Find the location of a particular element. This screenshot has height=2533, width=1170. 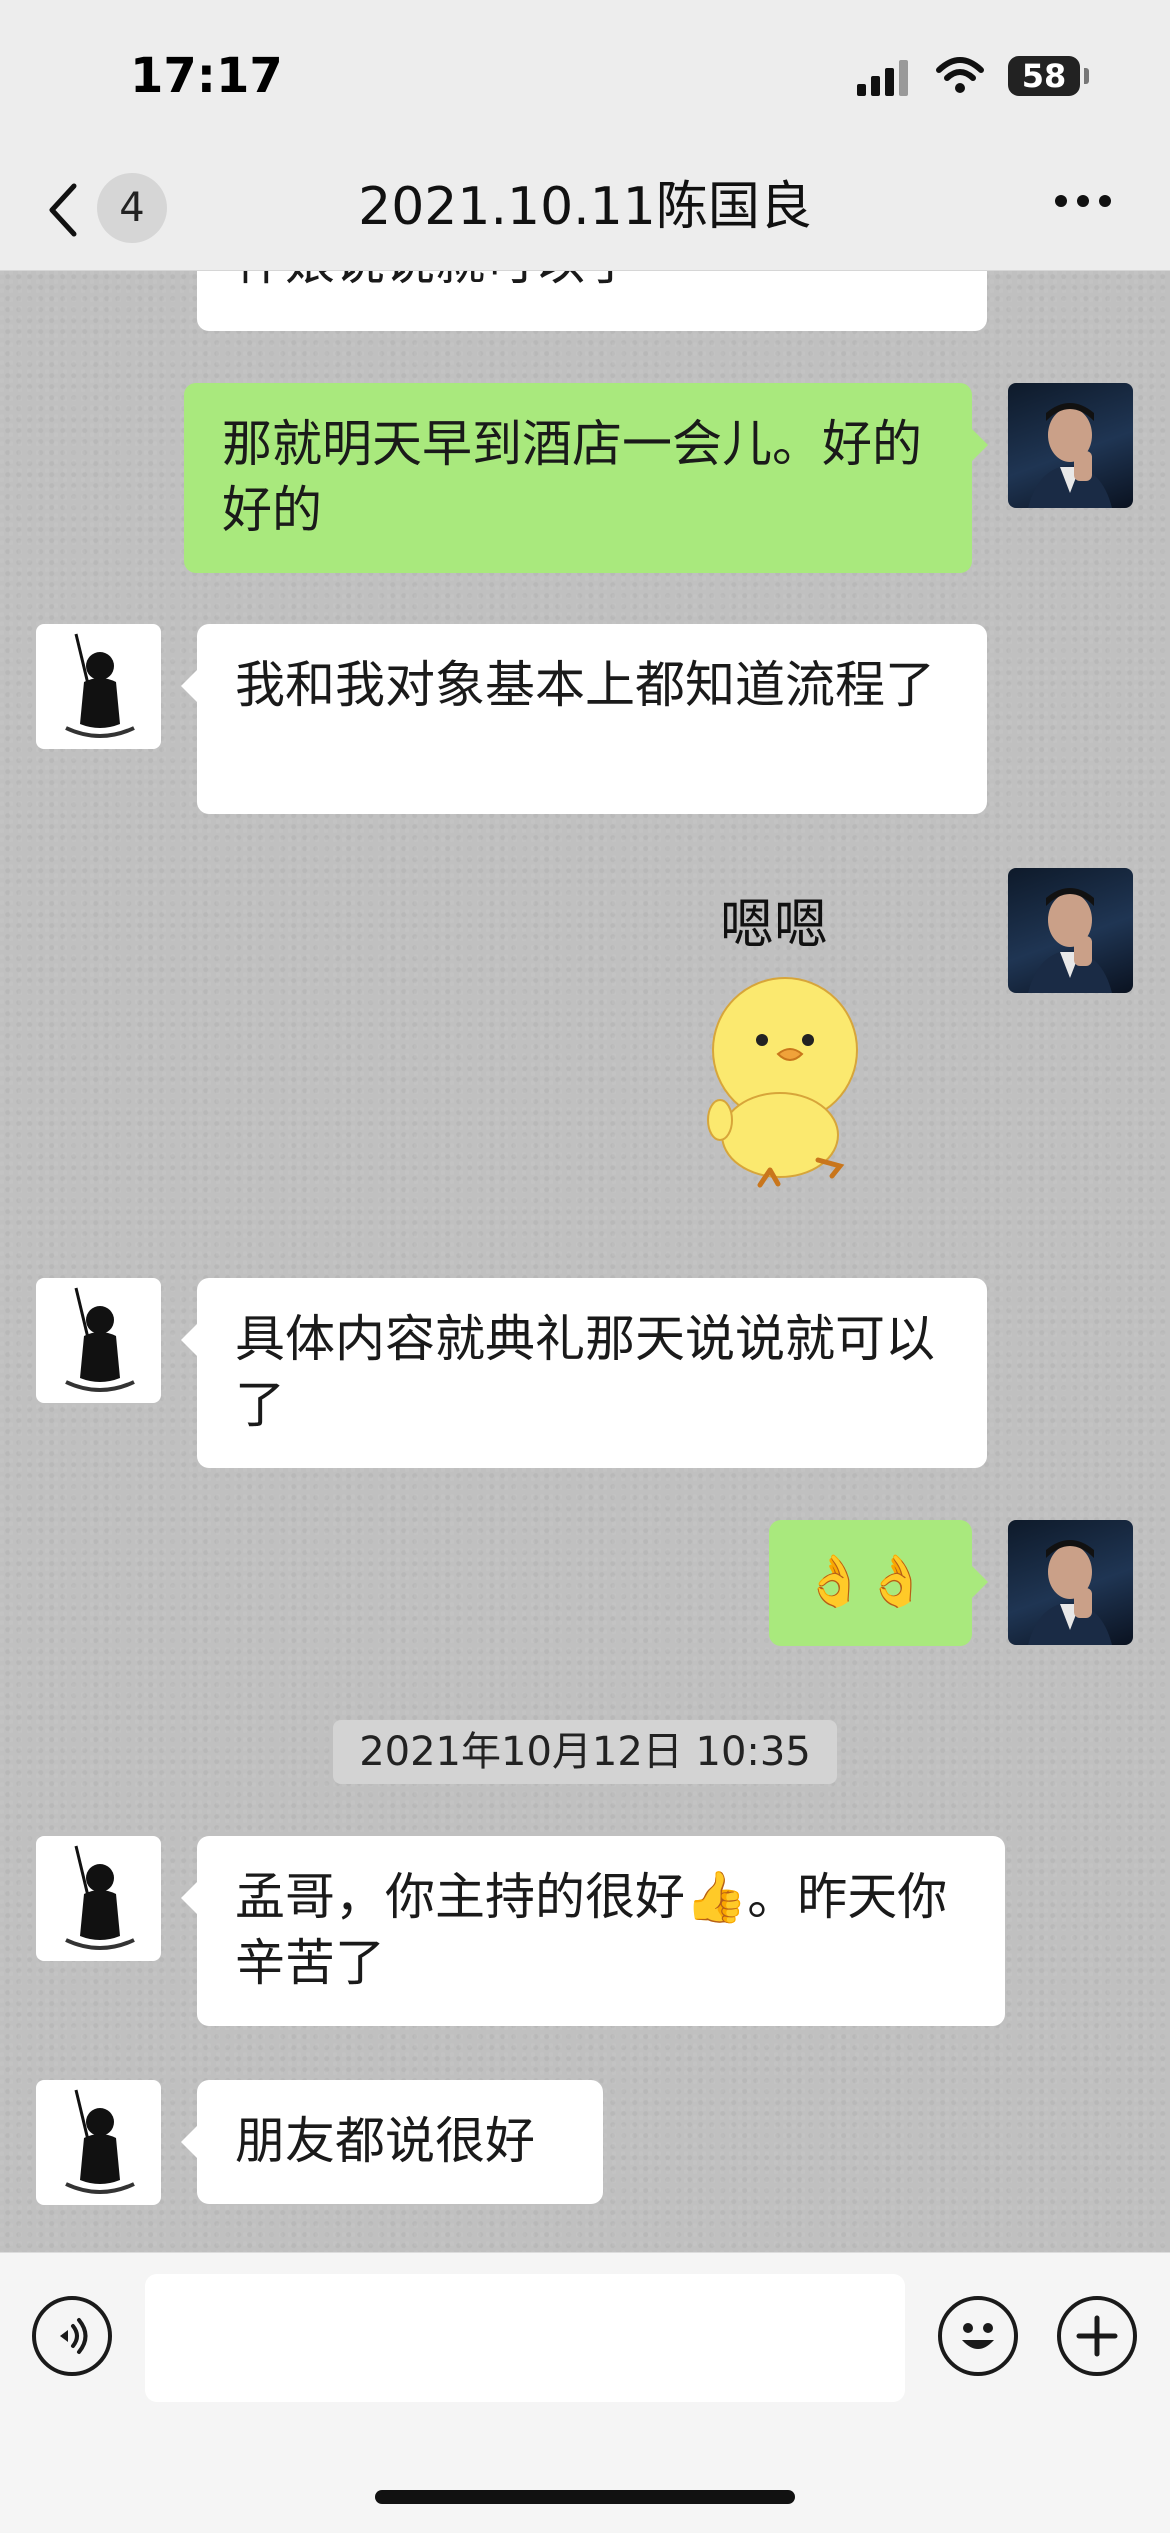

message-bubble-received: 具体内容就典礼那天说说就可以了 is located at coordinates (584, 1373).